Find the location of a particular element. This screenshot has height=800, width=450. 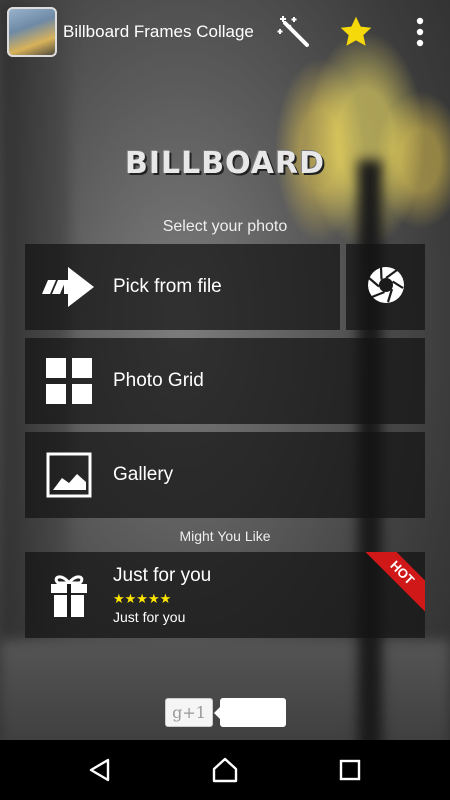

camera-button is located at coordinates (385, 287).